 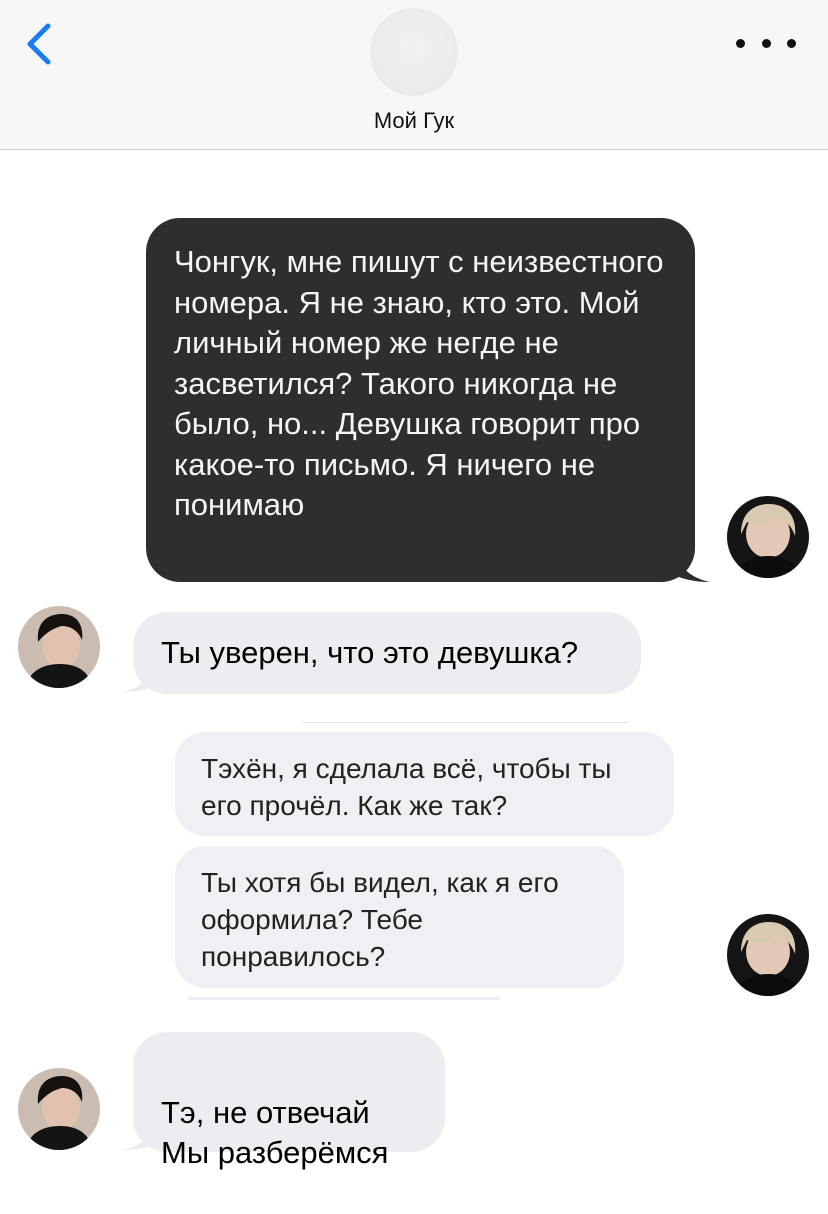 What do you see at coordinates (275, 1132) in the screenshot?
I see `message-text: Тэ, не отвечай Мы разберёмся` at bounding box center [275, 1132].